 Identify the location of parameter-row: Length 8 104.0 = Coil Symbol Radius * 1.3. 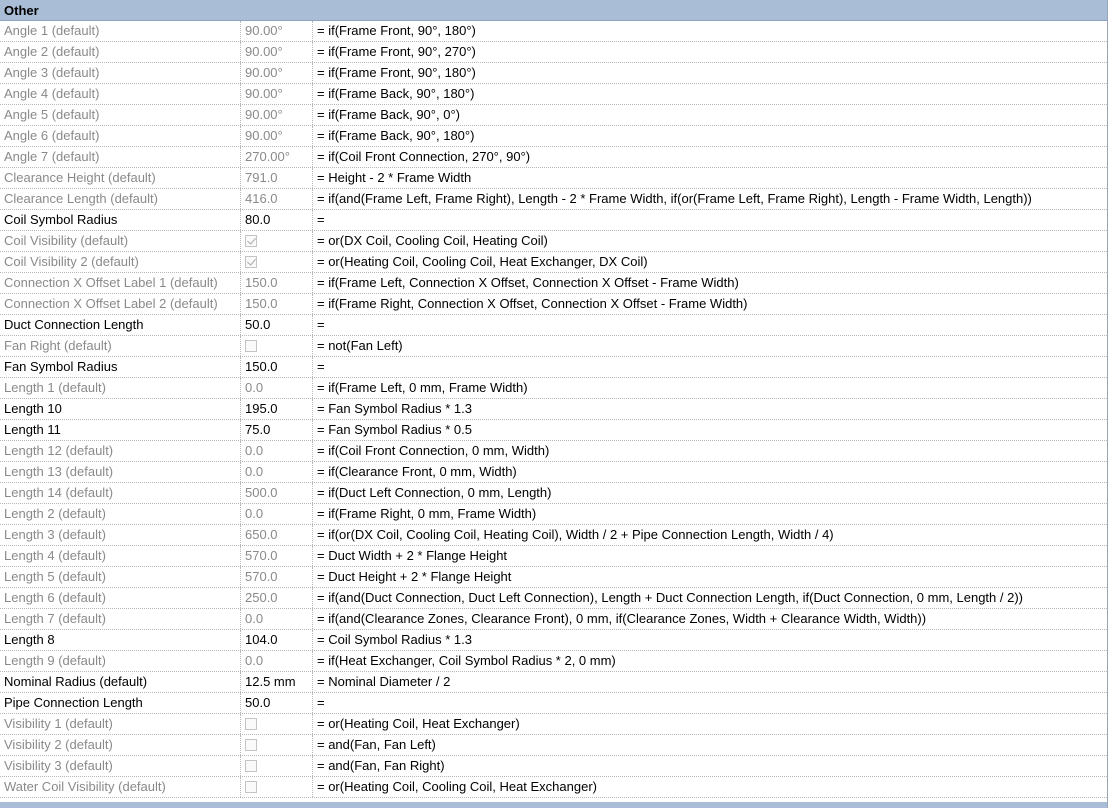
(553, 640).